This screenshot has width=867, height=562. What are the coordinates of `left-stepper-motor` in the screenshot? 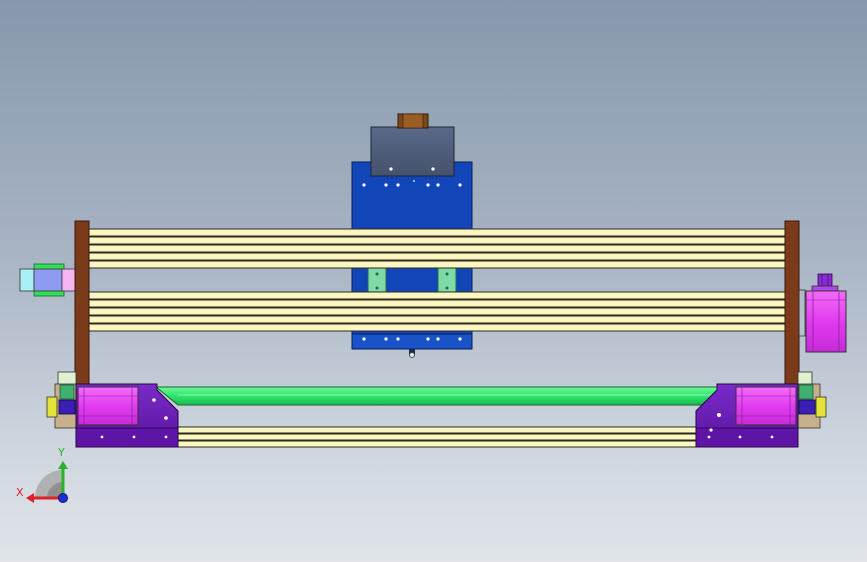 It's located at (48, 280).